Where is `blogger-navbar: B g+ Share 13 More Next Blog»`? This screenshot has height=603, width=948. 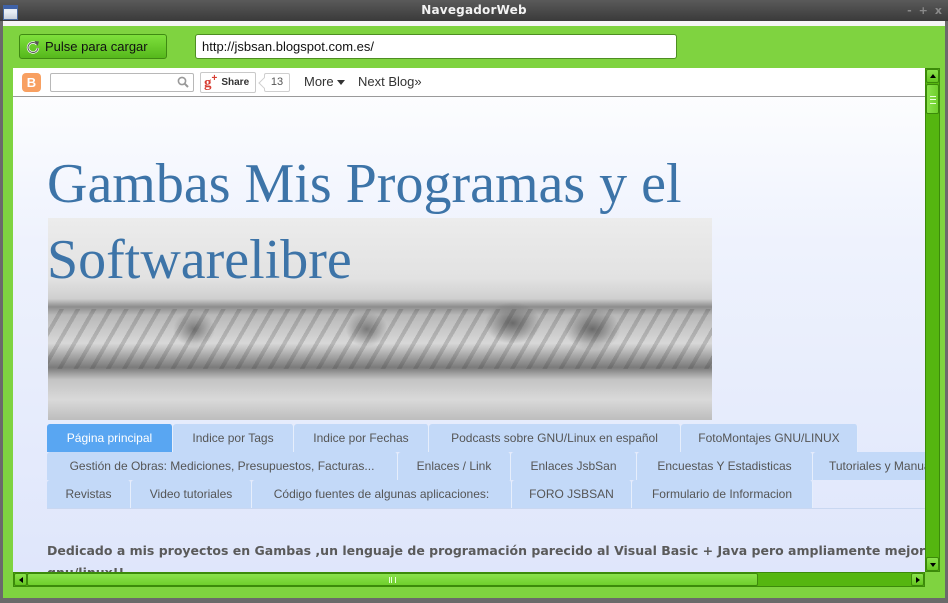
blogger-navbar: B g+ Share 13 More Next Blog» is located at coordinates (469, 82).